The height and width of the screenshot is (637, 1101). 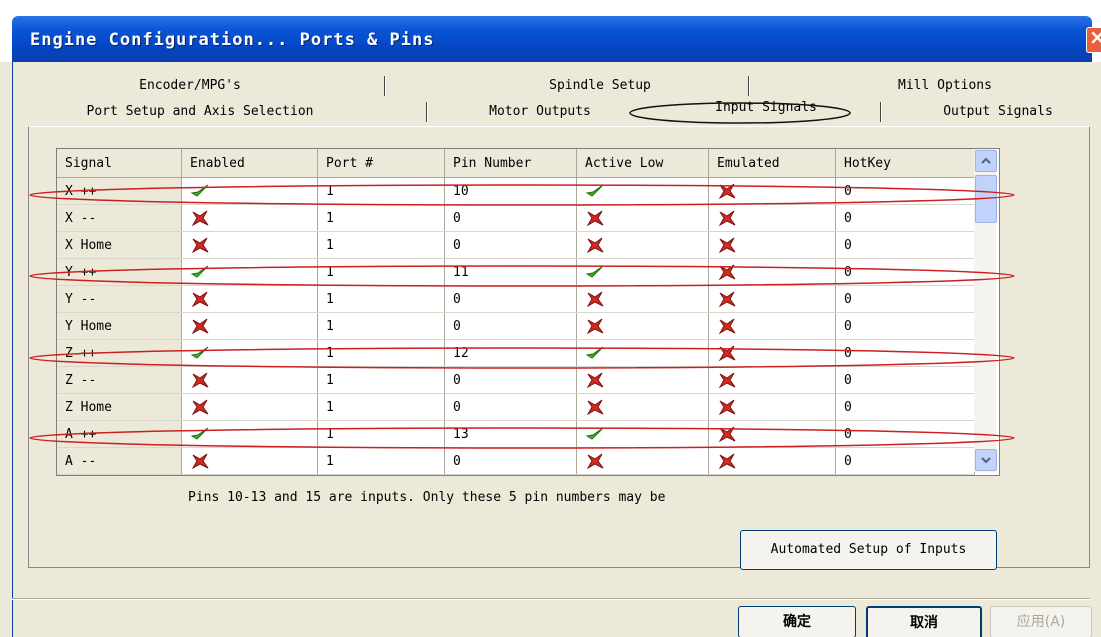 I want to click on table-row: Y -- 1 0 0, so click(x=516, y=299).